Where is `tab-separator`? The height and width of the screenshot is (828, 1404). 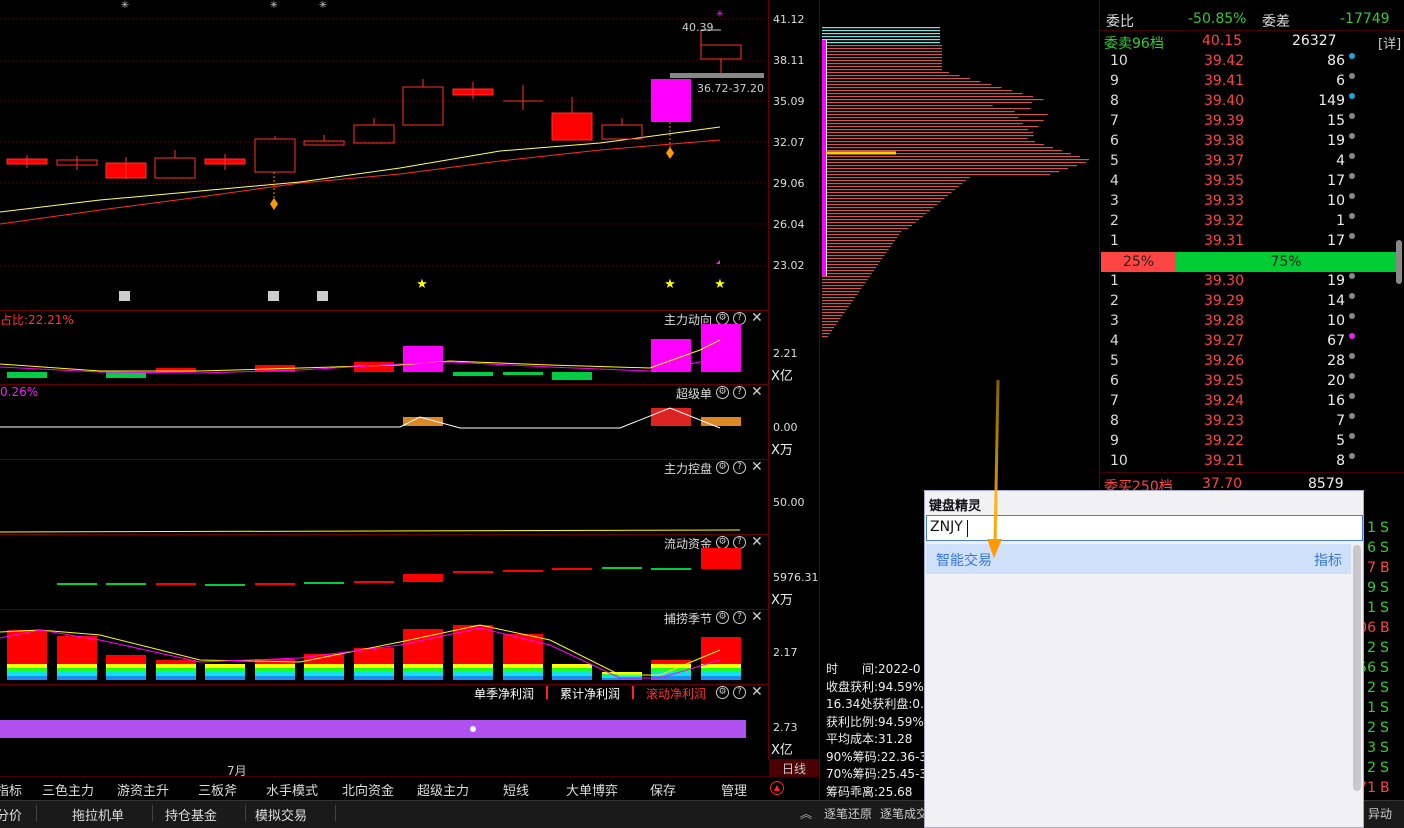
tab-separator is located at coordinates (335, 813).